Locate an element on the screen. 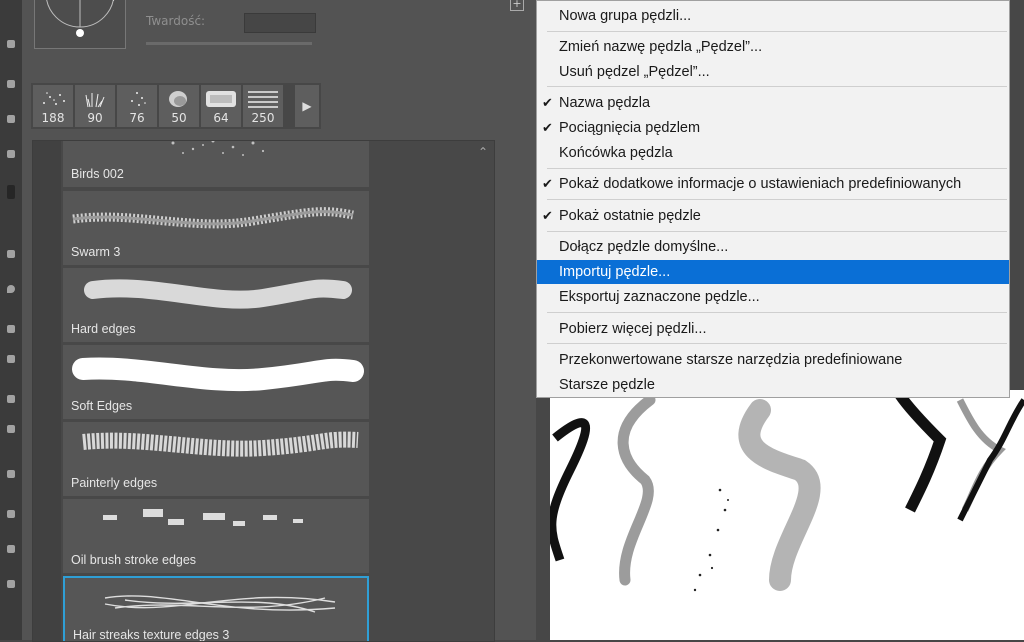 The height and width of the screenshot is (642, 1024). new-preset-icon: + is located at coordinates (517, 5).